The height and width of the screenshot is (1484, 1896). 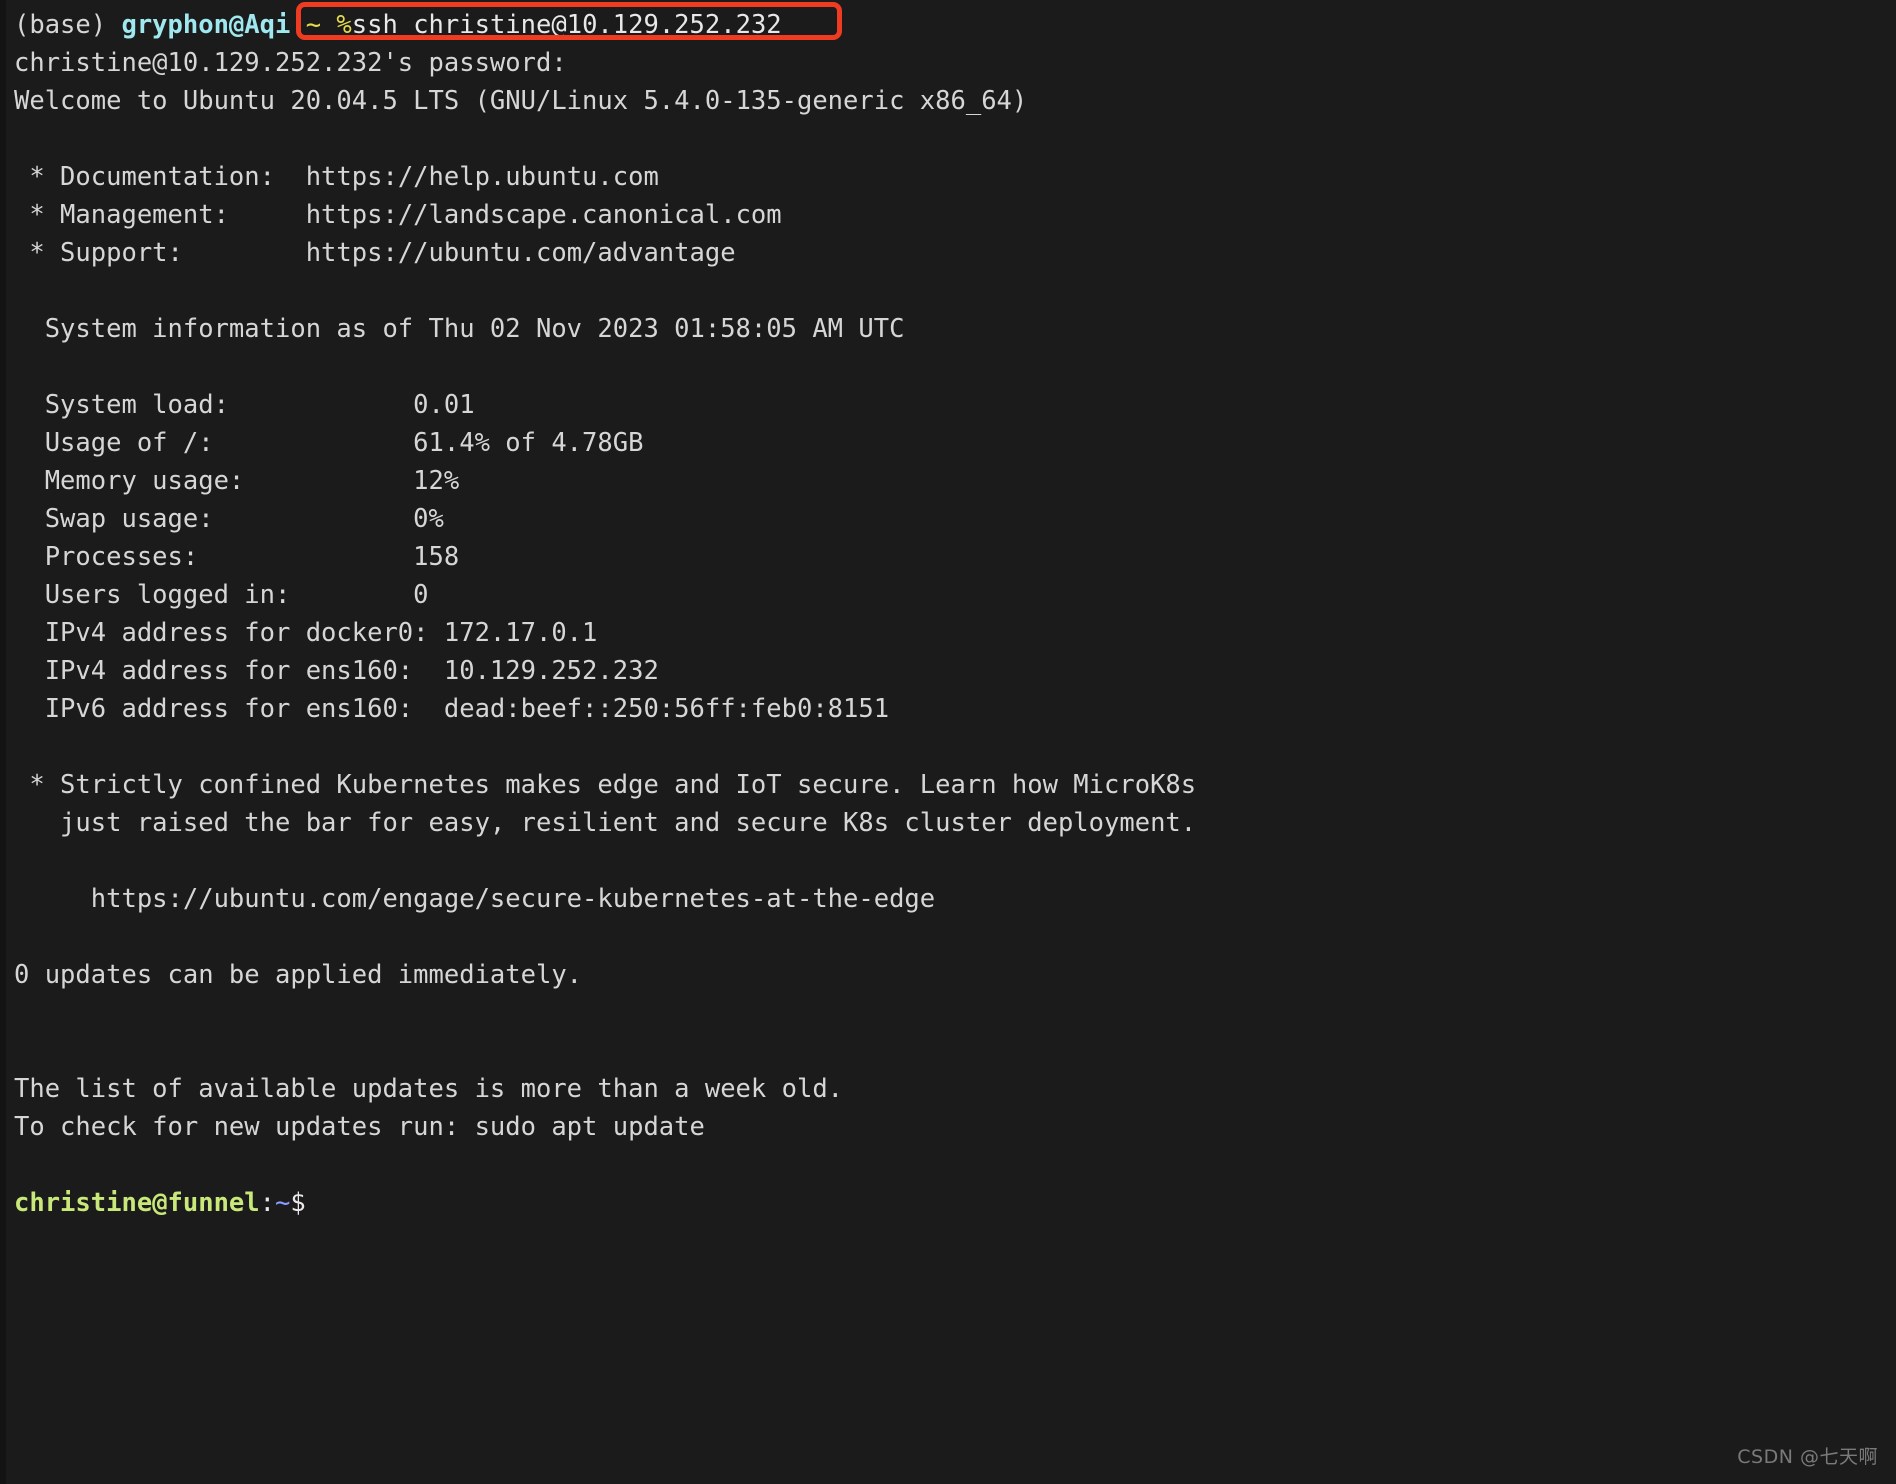 What do you see at coordinates (955, 253) in the screenshot?
I see `support-line: * Support: https://ubuntu.com/advantage` at bounding box center [955, 253].